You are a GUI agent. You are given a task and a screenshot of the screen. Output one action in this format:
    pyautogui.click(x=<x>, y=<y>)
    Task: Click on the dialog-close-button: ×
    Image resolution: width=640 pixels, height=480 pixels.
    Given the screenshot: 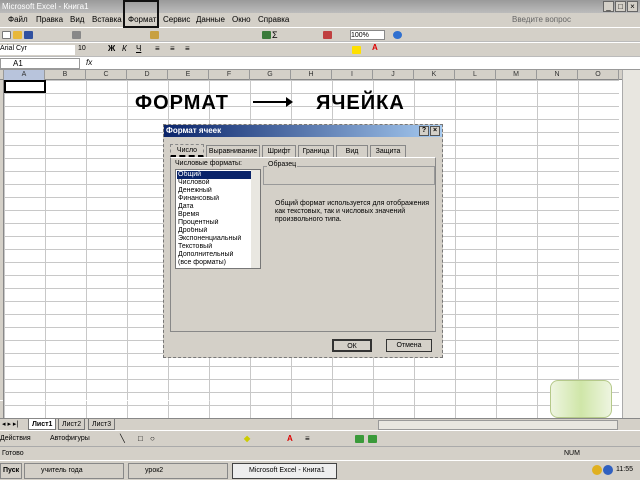 What is the action you would take?
    pyautogui.click(x=435, y=131)
    